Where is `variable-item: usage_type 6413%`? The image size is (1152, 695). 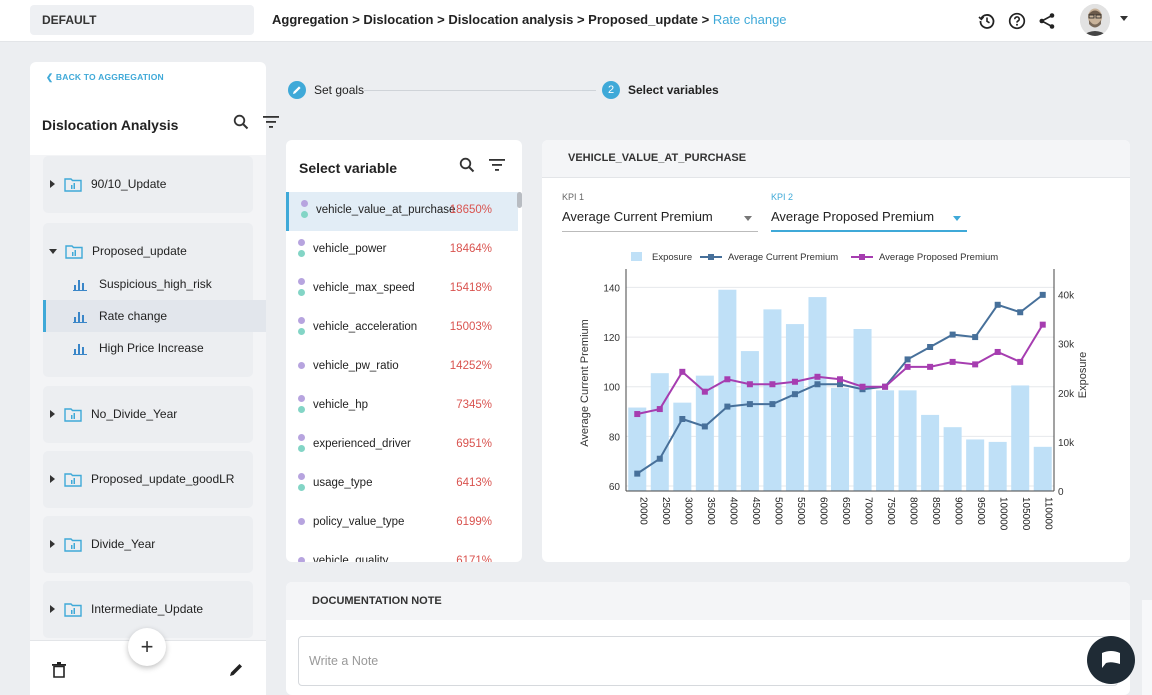
variable-item: usage_type 6413% is located at coordinates (402, 484).